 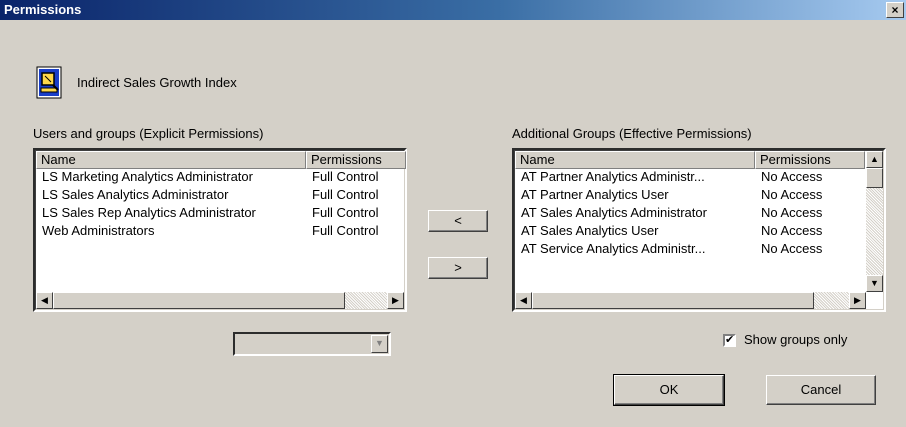 I want to click on move-right-button: >, so click(x=458, y=268).